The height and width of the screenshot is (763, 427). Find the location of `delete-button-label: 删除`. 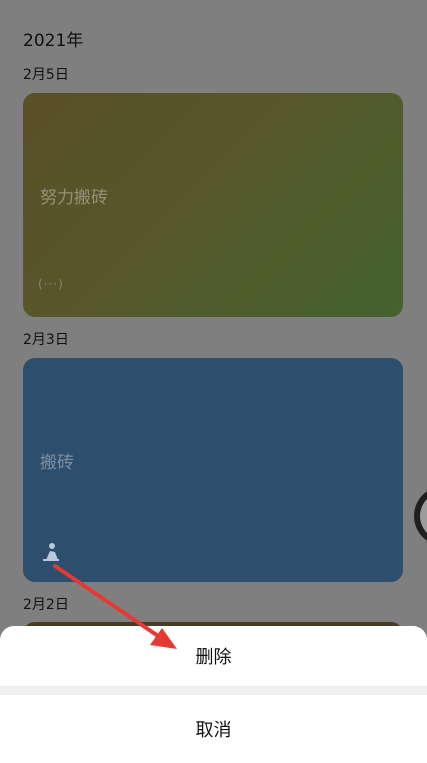

delete-button-label: 删除 is located at coordinates (213, 657).